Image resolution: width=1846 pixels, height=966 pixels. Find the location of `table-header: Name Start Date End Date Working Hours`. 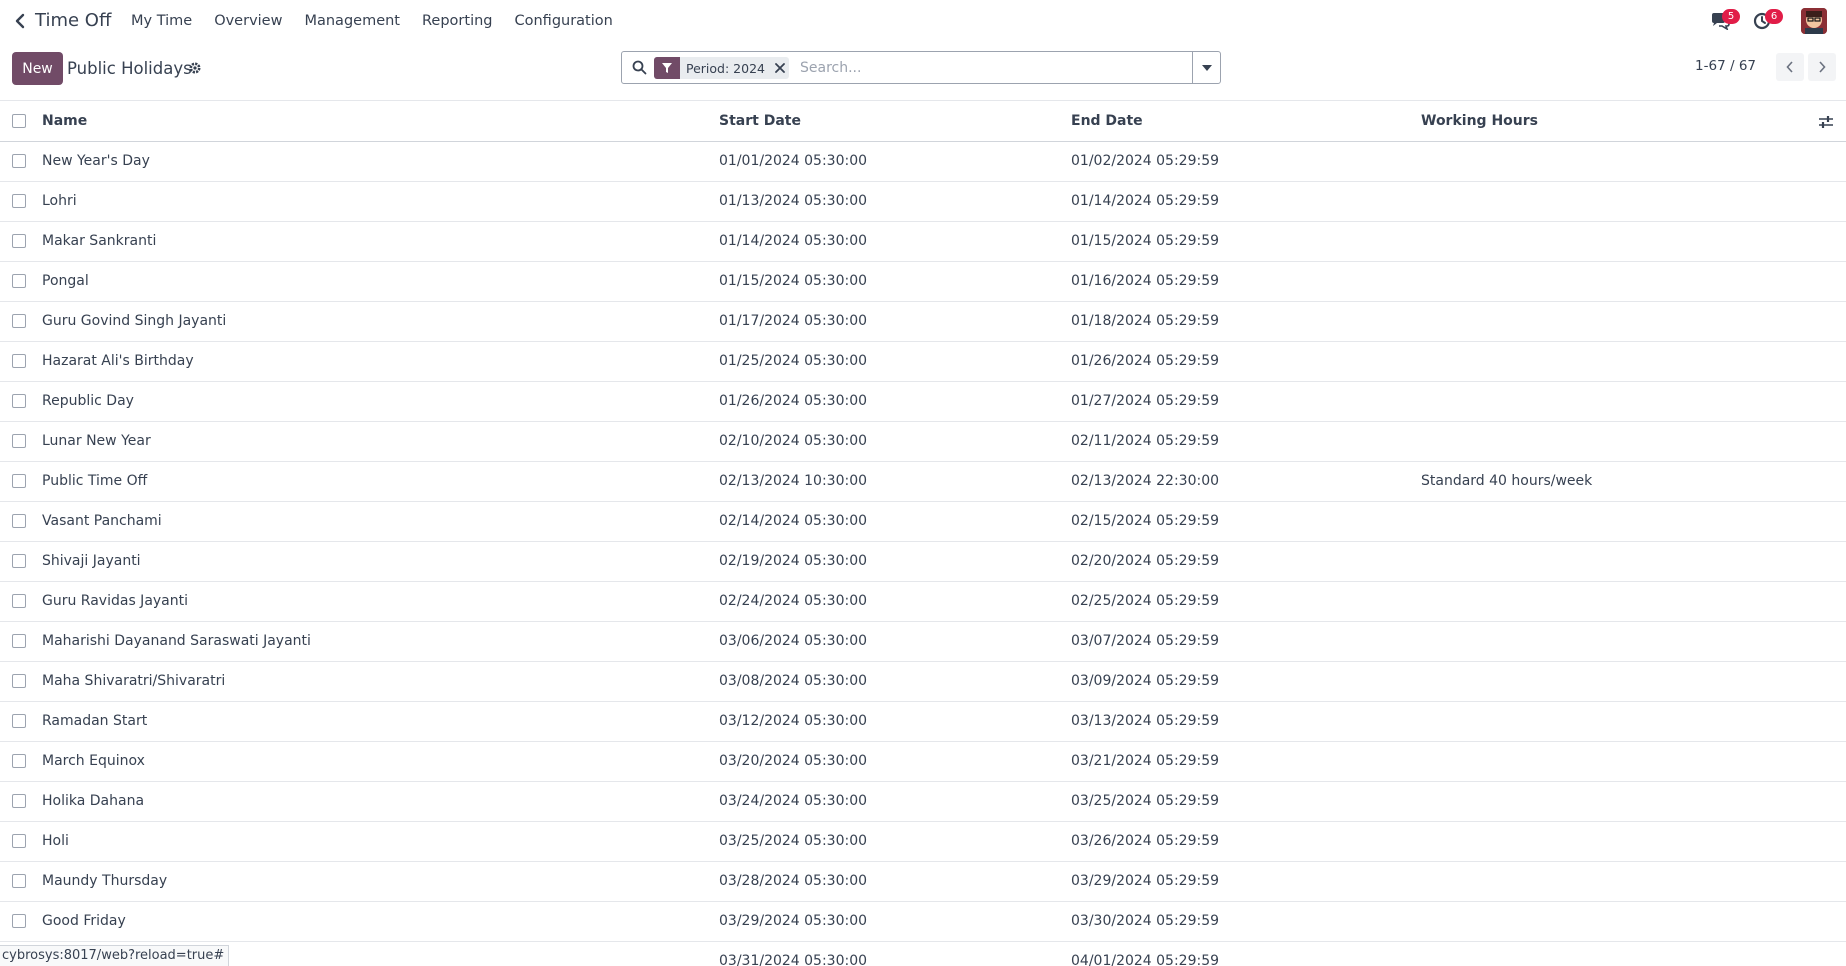

table-header: Name Start Date End Date Working Hours is located at coordinates (923, 122).